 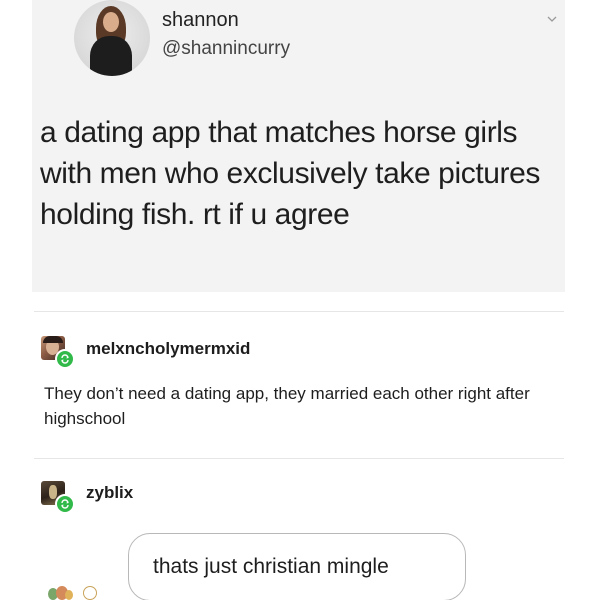 What do you see at coordinates (552, 19) in the screenshot?
I see `chevron-down-icon` at bounding box center [552, 19].